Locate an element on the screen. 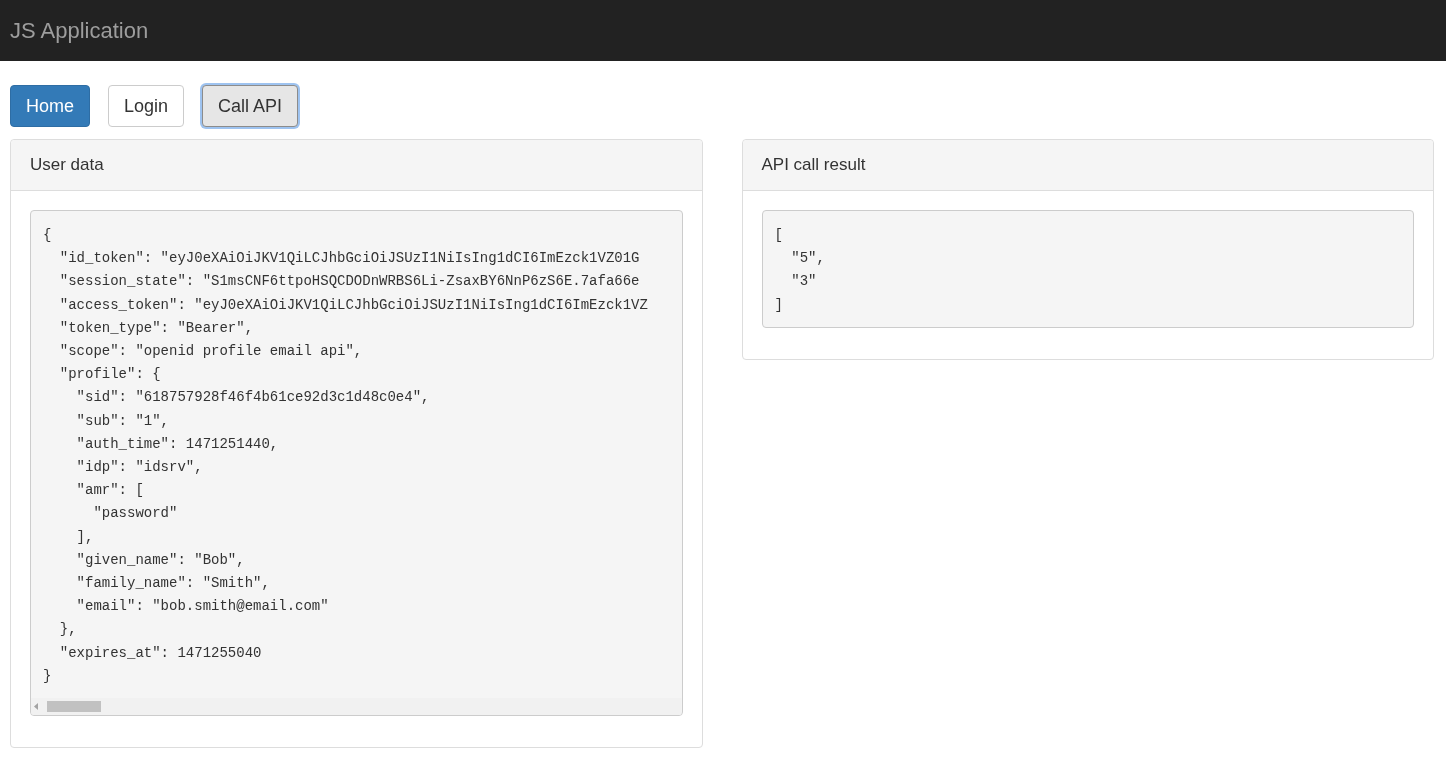  nav-button: Login is located at coordinates (146, 106).